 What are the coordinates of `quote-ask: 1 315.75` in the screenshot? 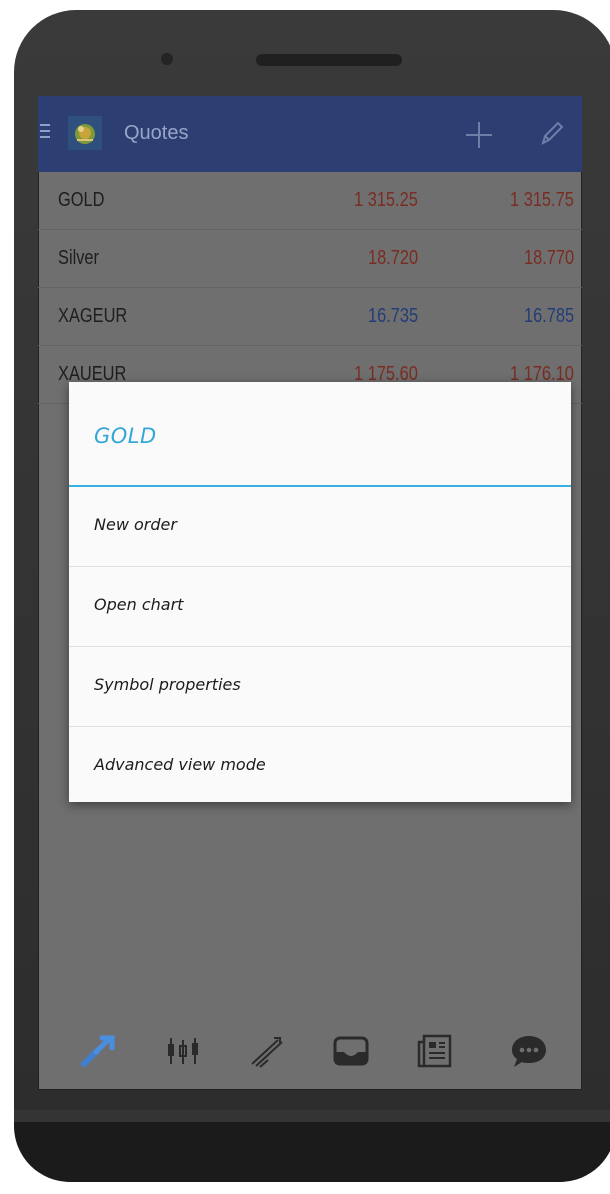 It's located at (542, 200).